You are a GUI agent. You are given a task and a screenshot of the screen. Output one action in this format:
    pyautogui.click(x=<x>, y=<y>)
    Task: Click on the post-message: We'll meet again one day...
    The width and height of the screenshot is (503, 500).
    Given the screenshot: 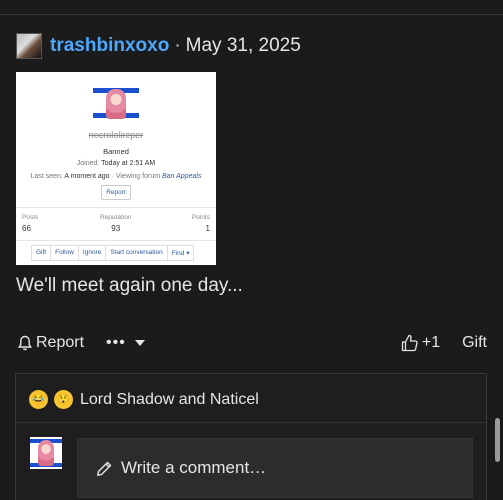 What is the action you would take?
    pyautogui.click(x=129, y=285)
    